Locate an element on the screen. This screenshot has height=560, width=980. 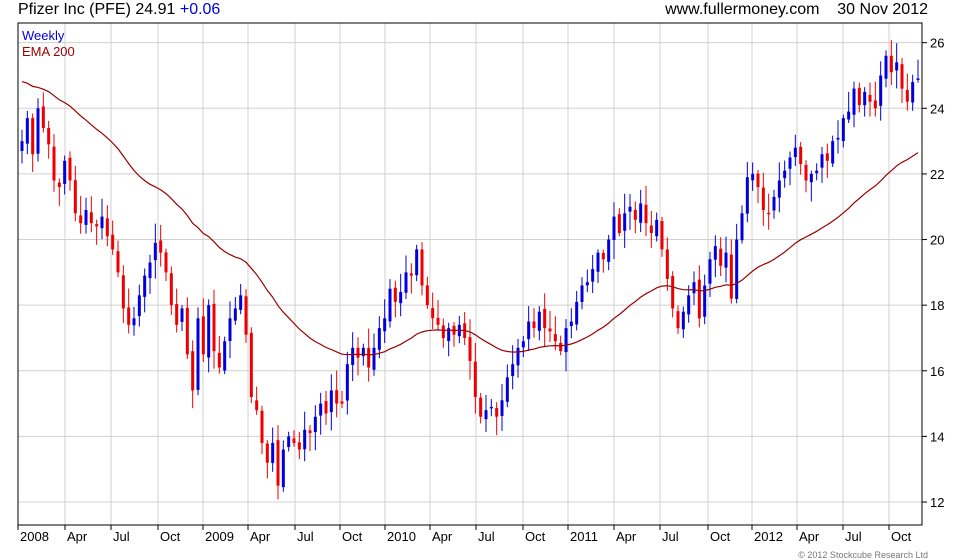
x-tick-label: 2008 is located at coordinates (34, 536).